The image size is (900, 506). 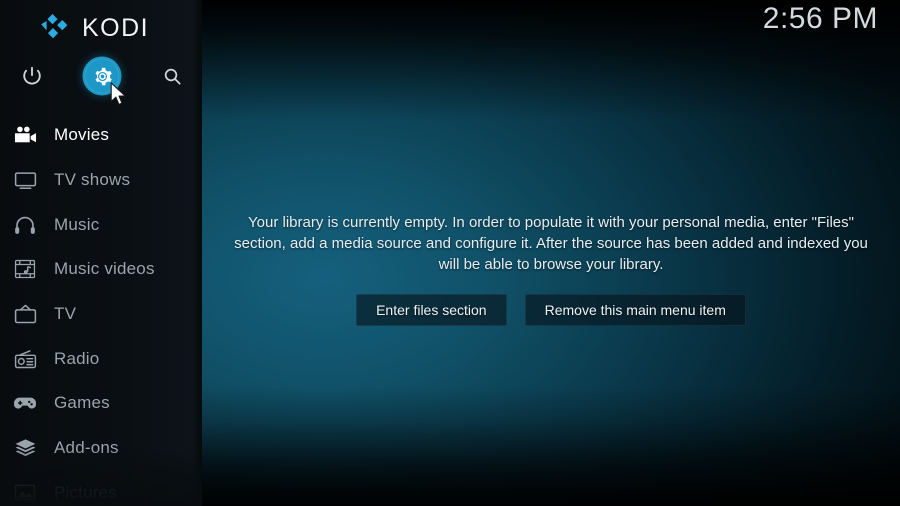 I want to click on sidebar-item-movies: Movies, so click(x=101, y=135).